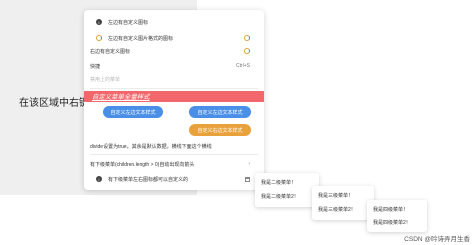 The image size is (474, 245). I want to click on menu-item-custom-icon-right: 右边有自定义图标, so click(174, 51).